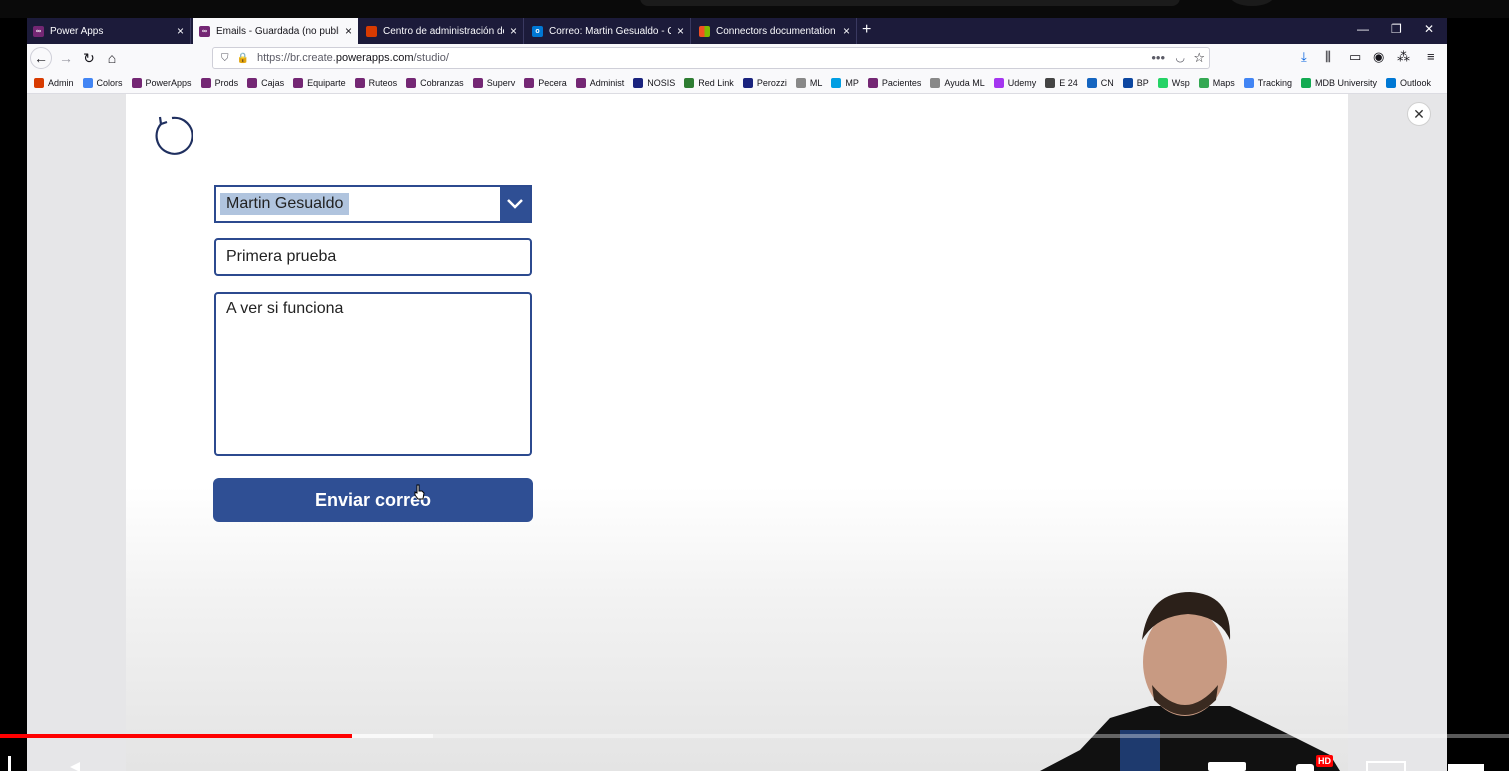 The height and width of the screenshot is (771, 1509). I want to click on fullscreen-icon, so click(1466, 767).